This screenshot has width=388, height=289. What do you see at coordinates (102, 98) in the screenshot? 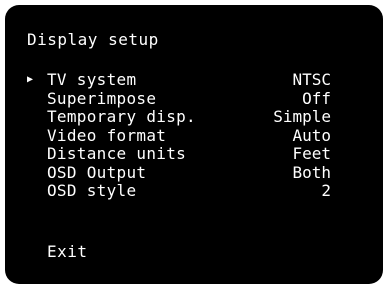
I see `menu-item-label: Superimpose` at bounding box center [102, 98].